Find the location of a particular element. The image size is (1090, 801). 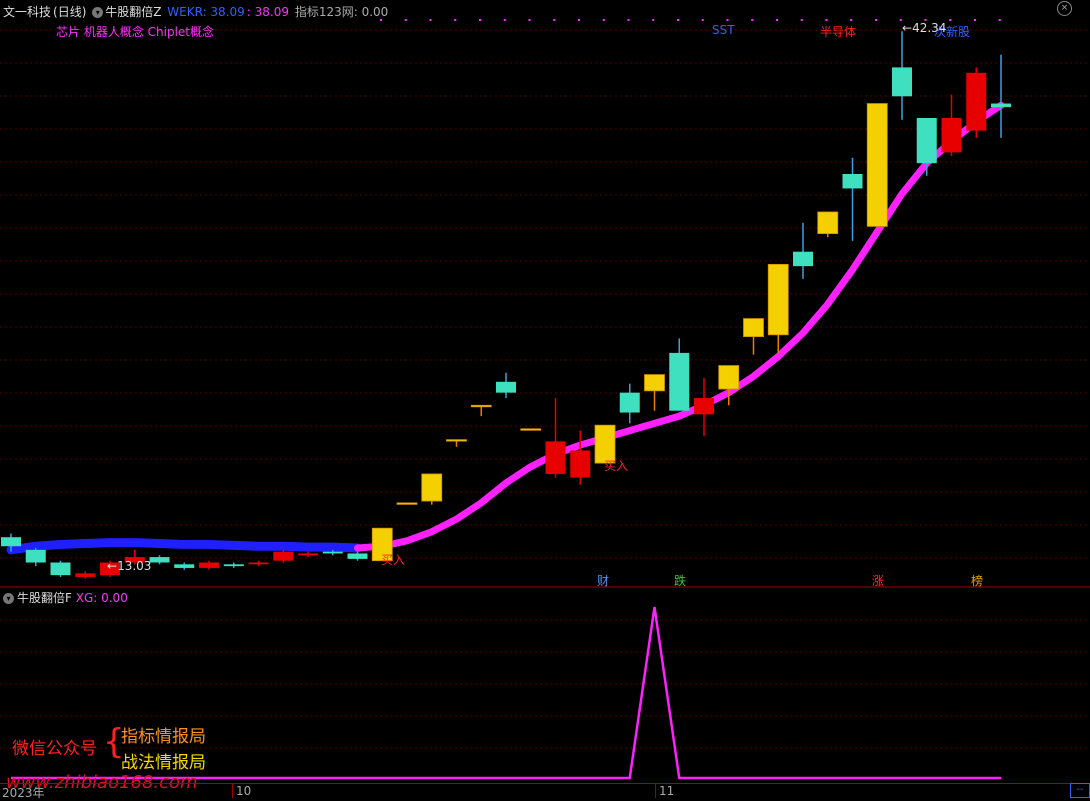

event-fall: 跌 is located at coordinates (680, 580).